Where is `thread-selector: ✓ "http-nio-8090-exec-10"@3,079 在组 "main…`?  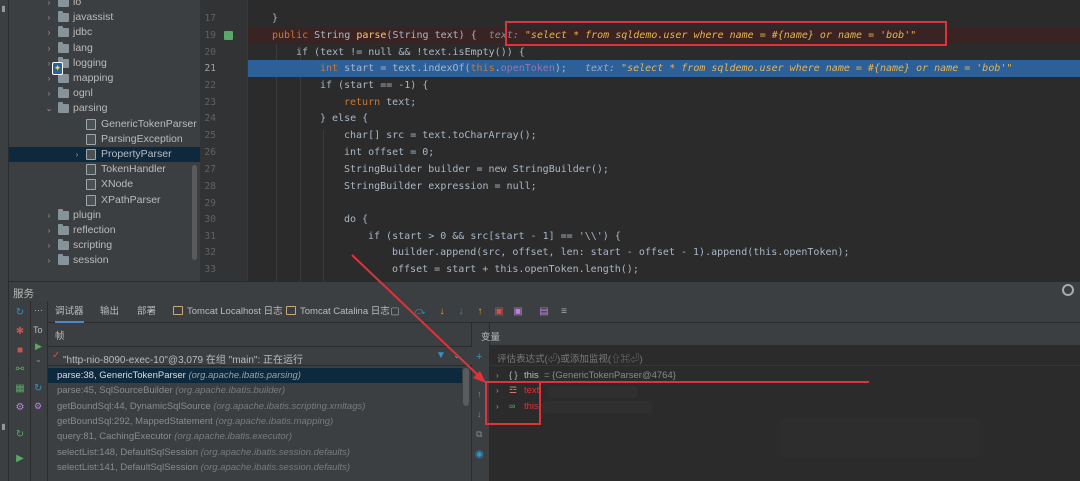 thread-selector: ✓ "http-nio-8090-exec-10"@3,079 在组 "main… is located at coordinates (260, 356).